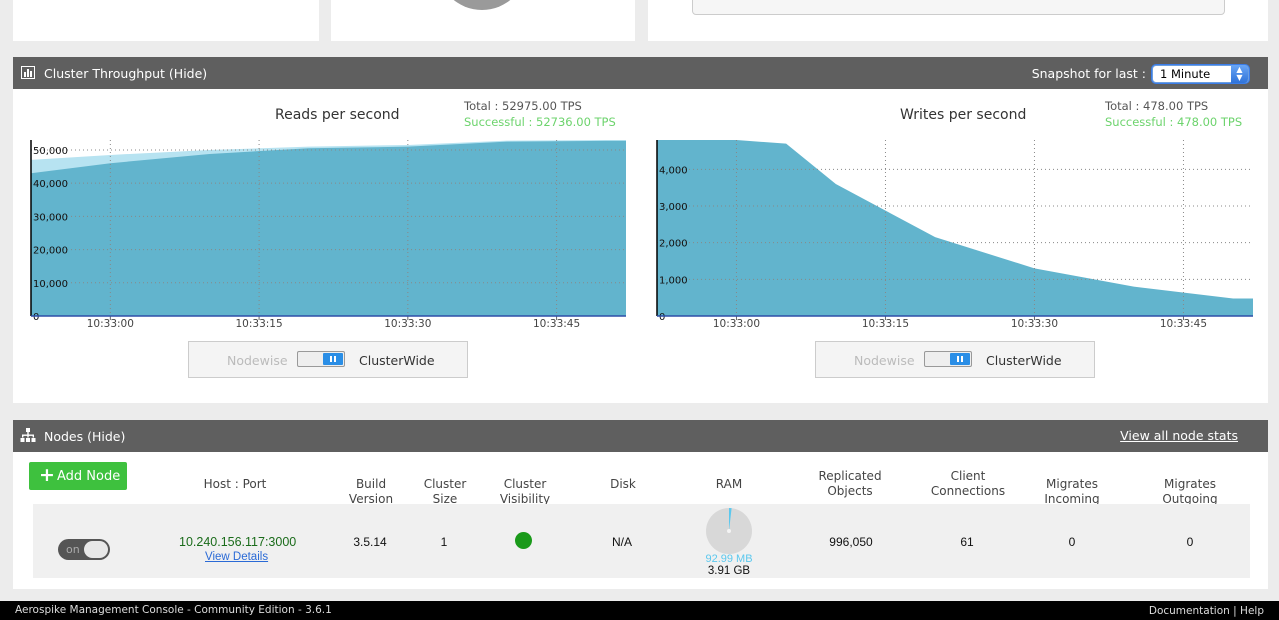 This screenshot has width=1279, height=620. I want to click on plus-icon: +, so click(47, 475).